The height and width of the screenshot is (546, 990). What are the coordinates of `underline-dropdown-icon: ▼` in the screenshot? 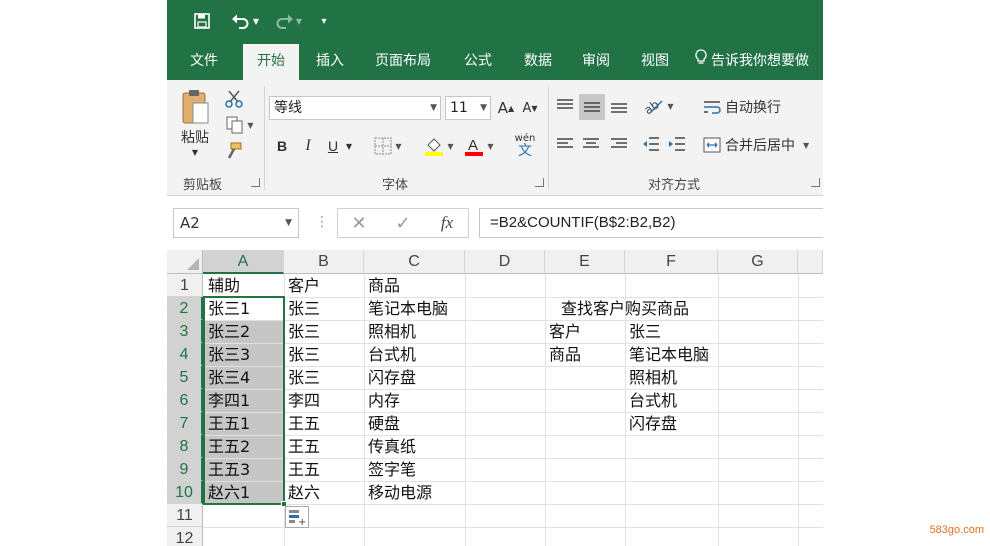 It's located at (349, 146).